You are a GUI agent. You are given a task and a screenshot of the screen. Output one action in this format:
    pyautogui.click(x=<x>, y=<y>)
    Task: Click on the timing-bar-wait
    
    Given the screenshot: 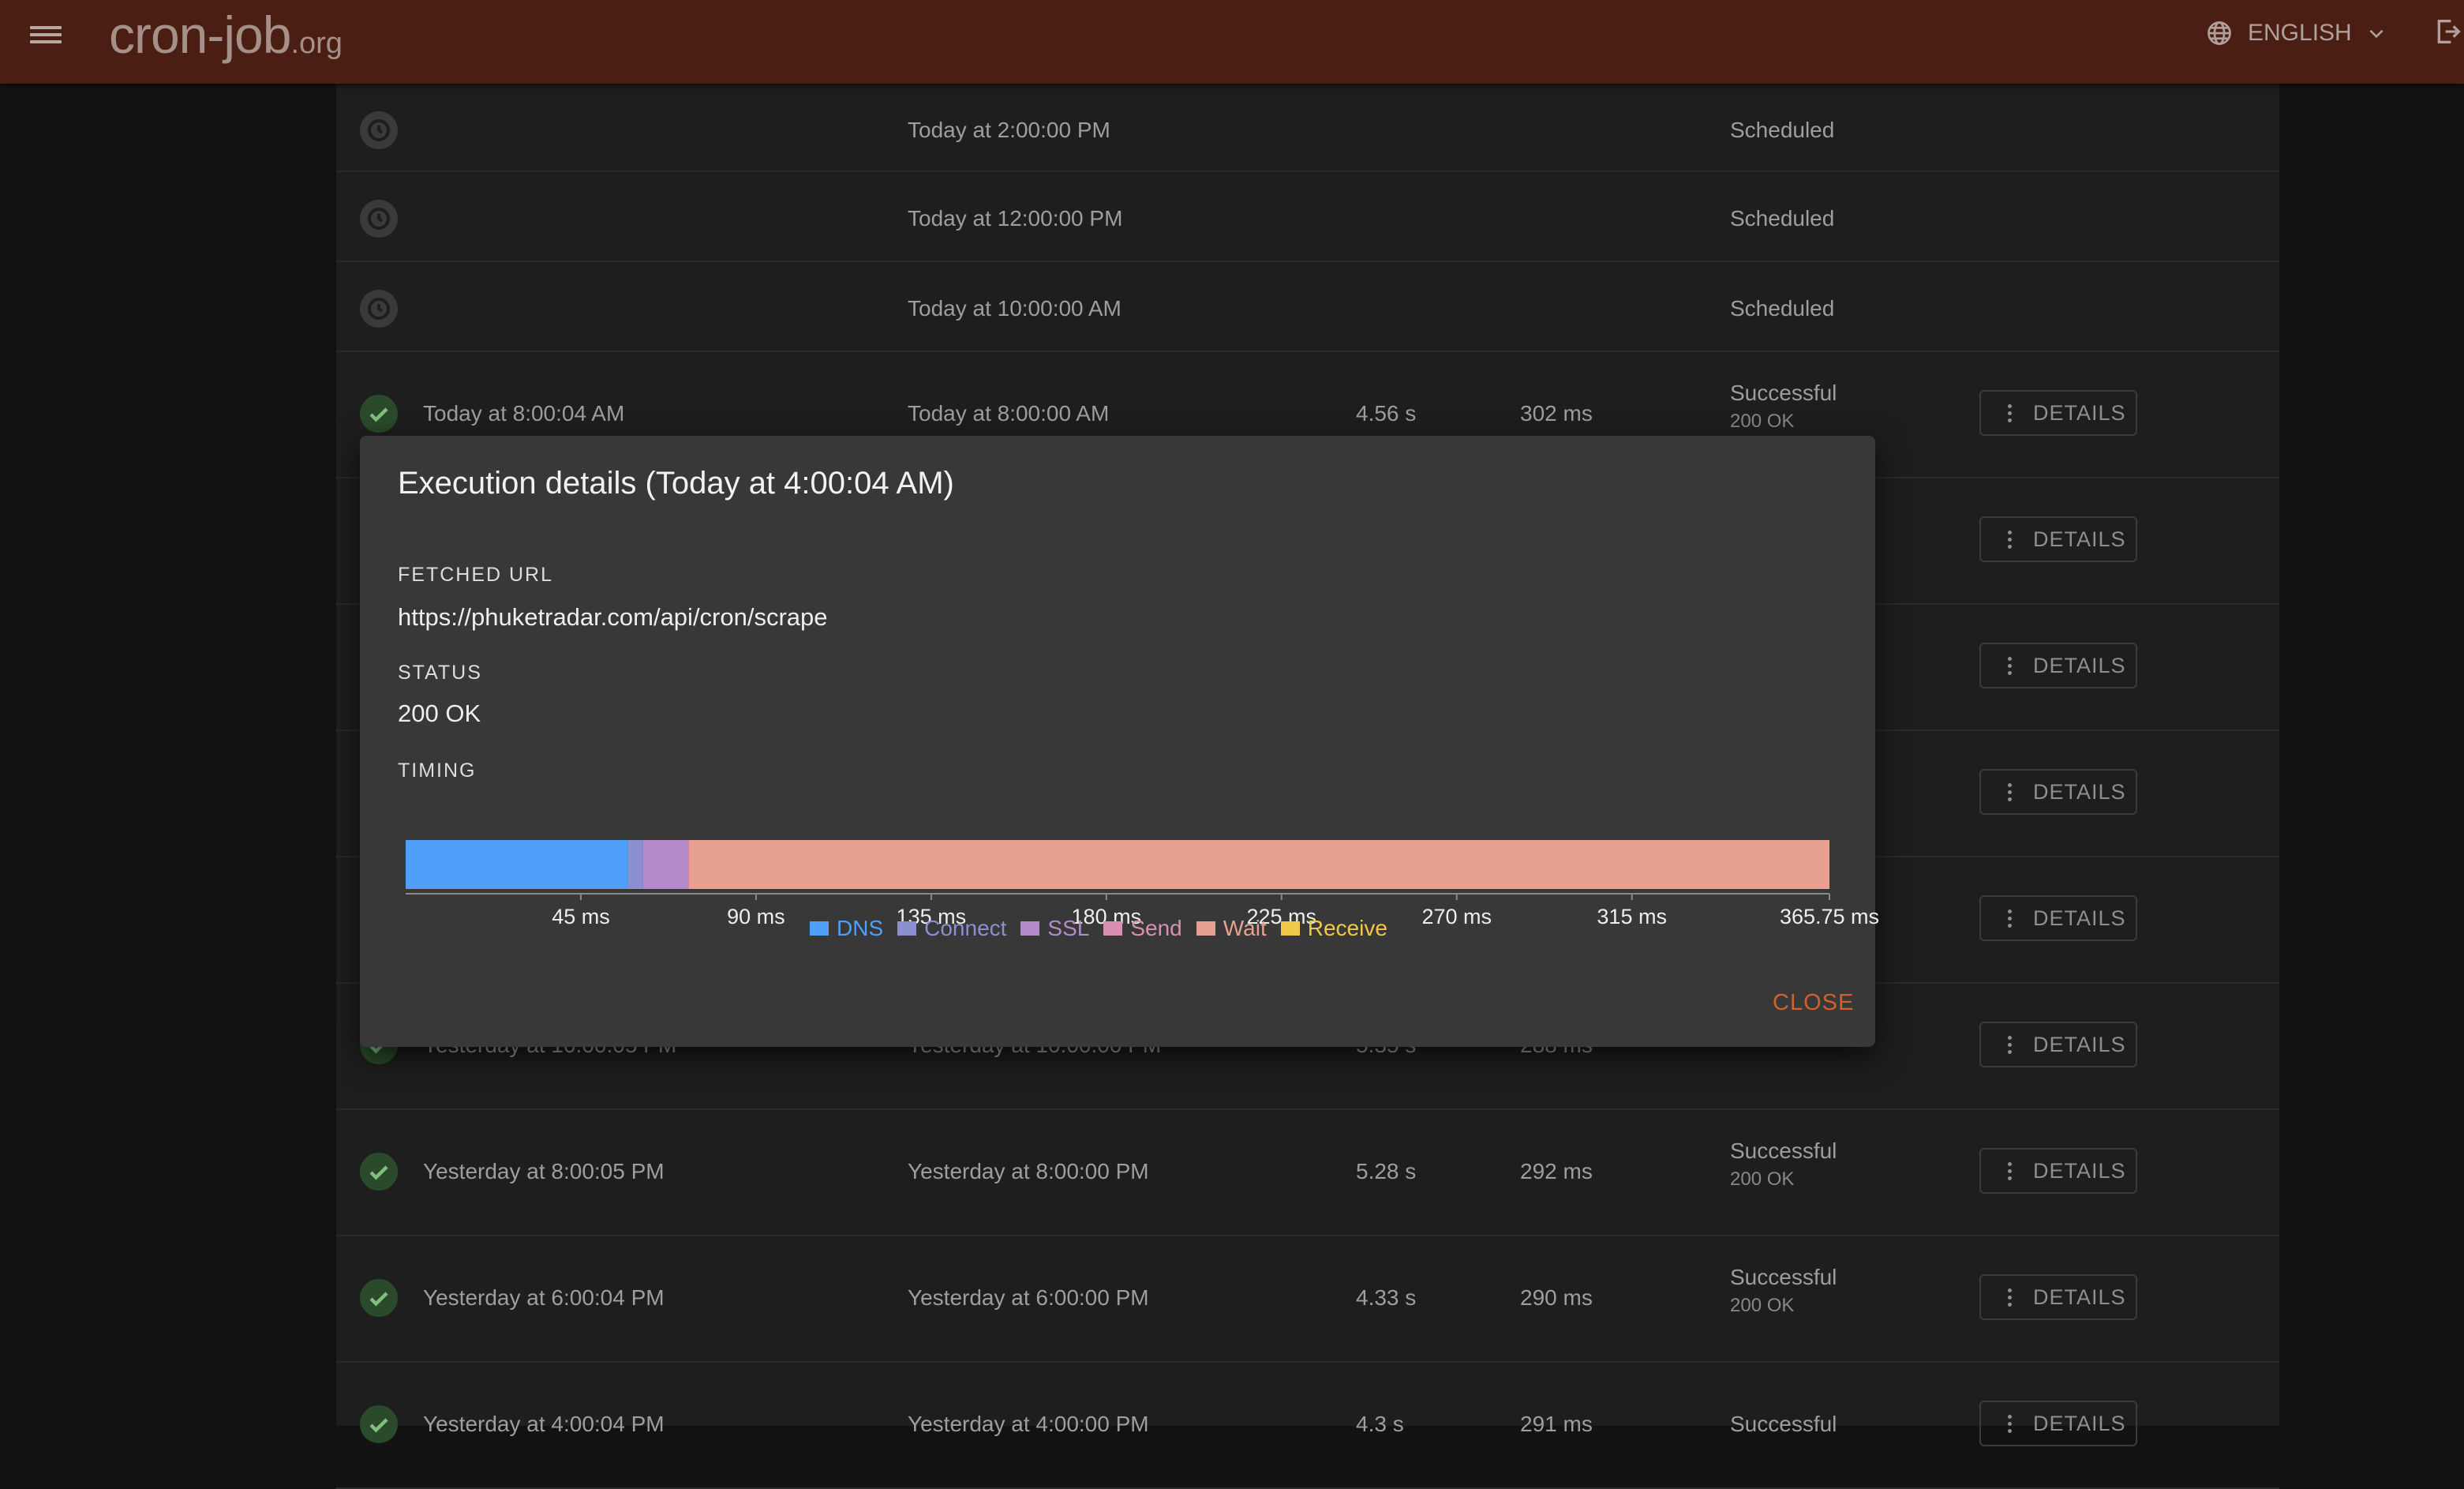 What is the action you would take?
    pyautogui.click(x=1258, y=865)
    